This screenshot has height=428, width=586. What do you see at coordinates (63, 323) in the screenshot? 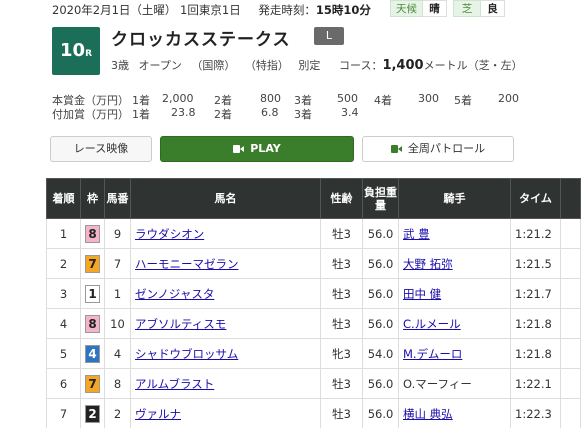
I see `rank: 4` at bounding box center [63, 323].